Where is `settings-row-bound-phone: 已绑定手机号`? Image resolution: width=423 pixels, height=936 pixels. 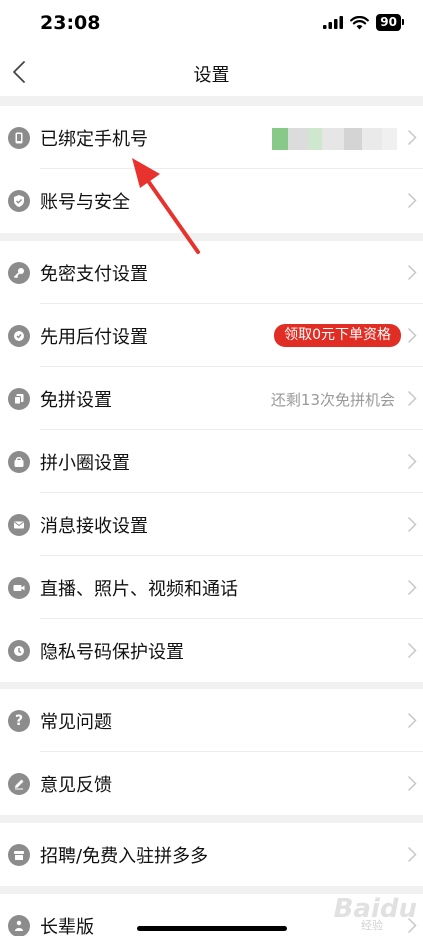 settings-row-bound-phone: 已绑定手机号 is located at coordinates (211, 137).